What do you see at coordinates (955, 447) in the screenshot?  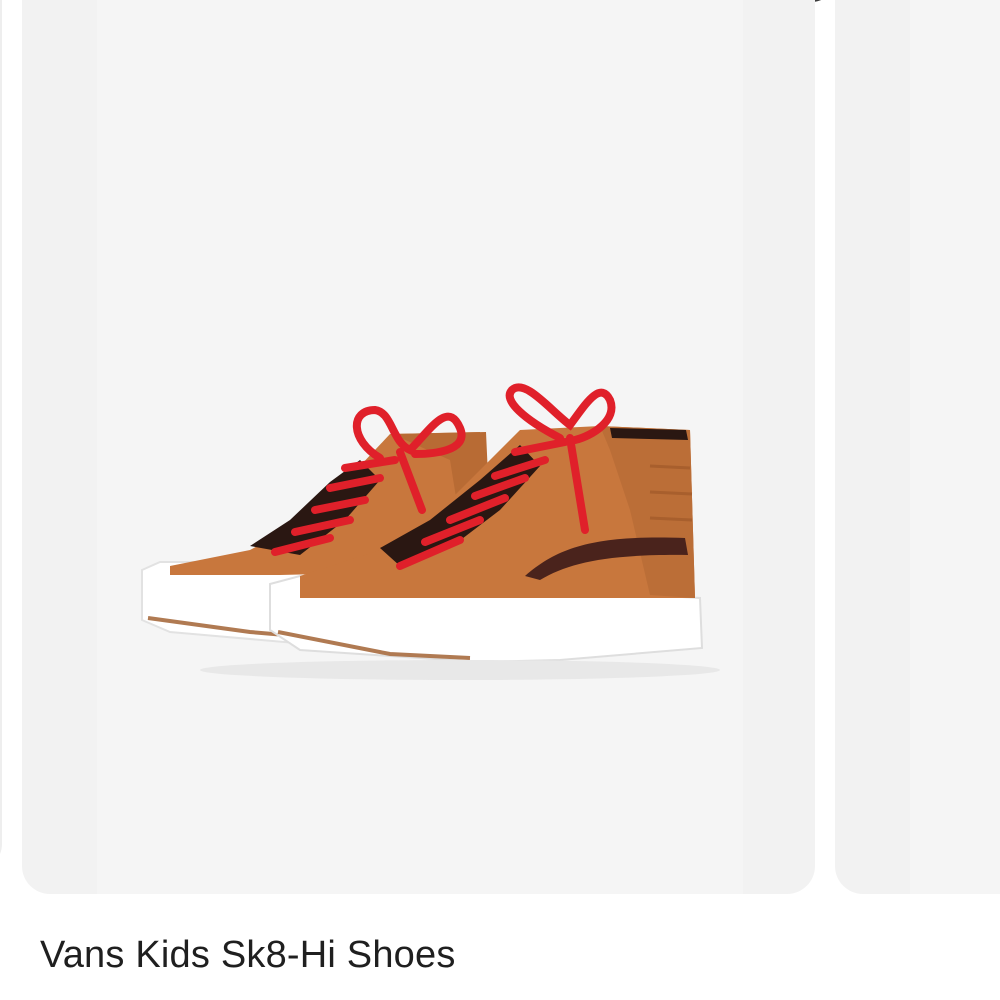 I see `next-card-backdrop` at bounding box center [955, 447].